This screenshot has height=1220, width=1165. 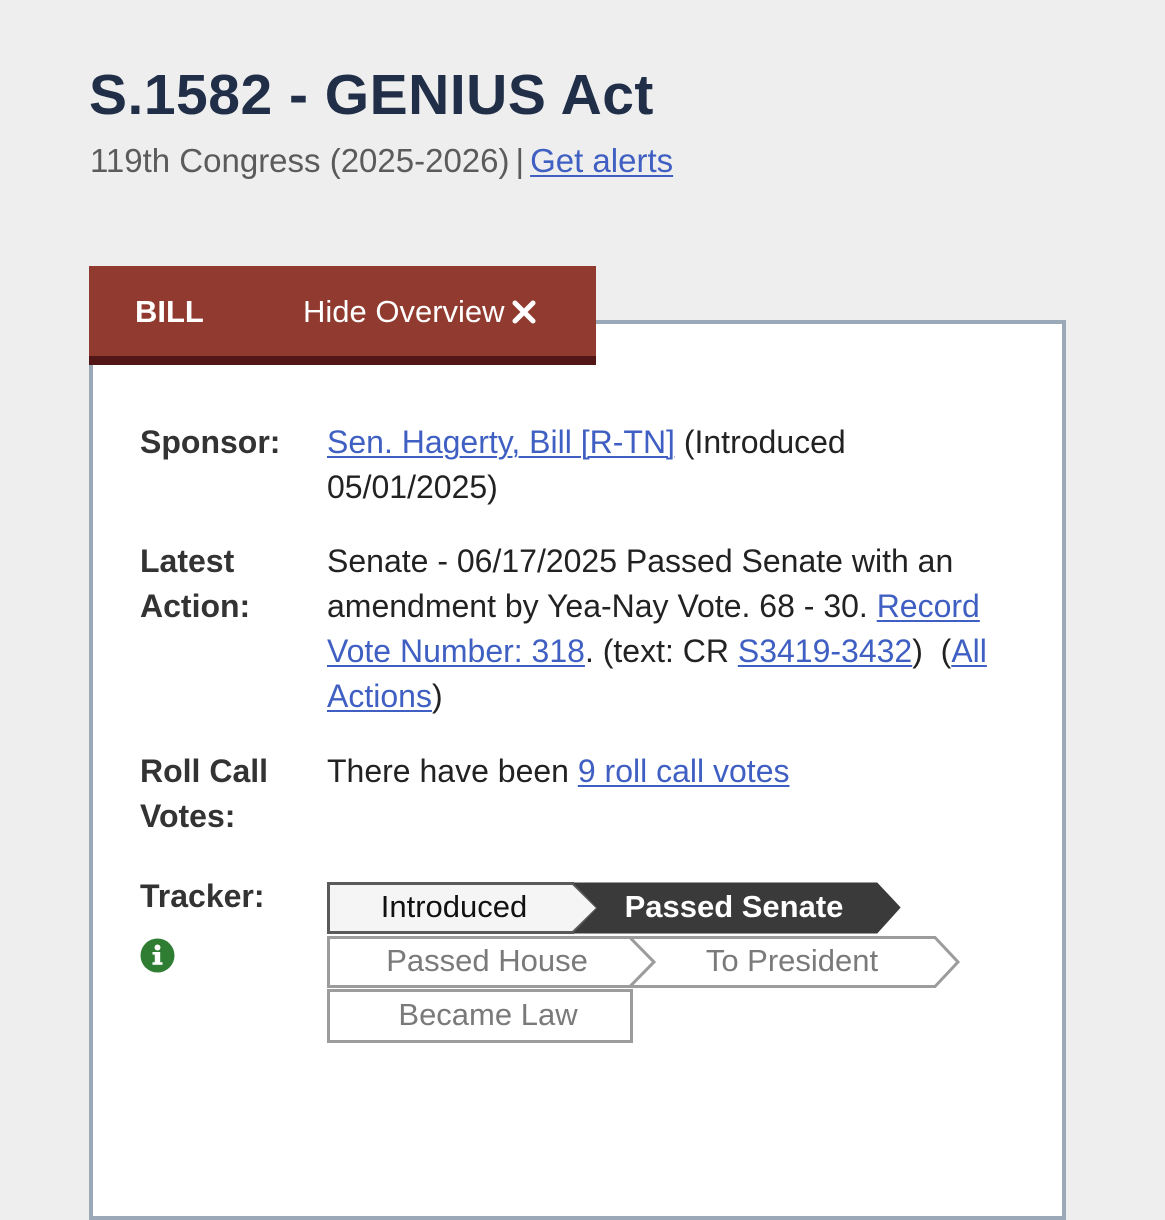 What do you see at coordinates (792, 960) in the screenshot?
I see `tracker-step-to-president: To President` at bounding box center [792, 960].